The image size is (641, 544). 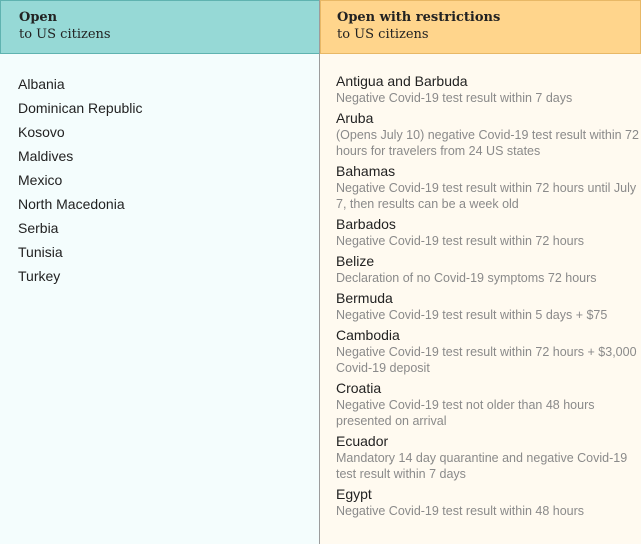 I want to click on list-item: Kosovo, so click(x=41, y=132).